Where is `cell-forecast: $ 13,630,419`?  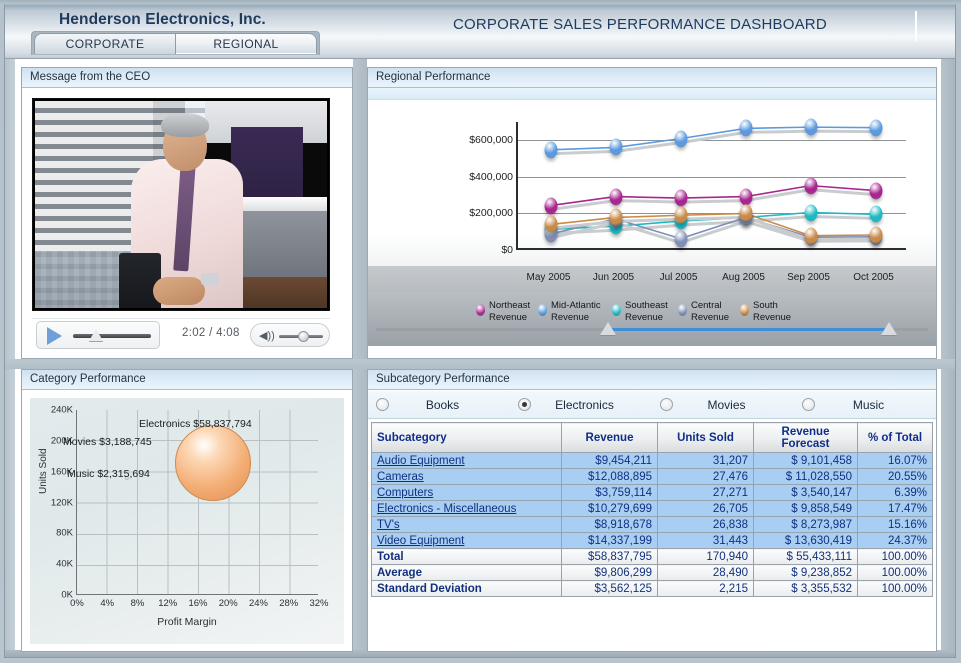 cell-forecast: $ 13,630,419 is located at coordinates (805, 540).